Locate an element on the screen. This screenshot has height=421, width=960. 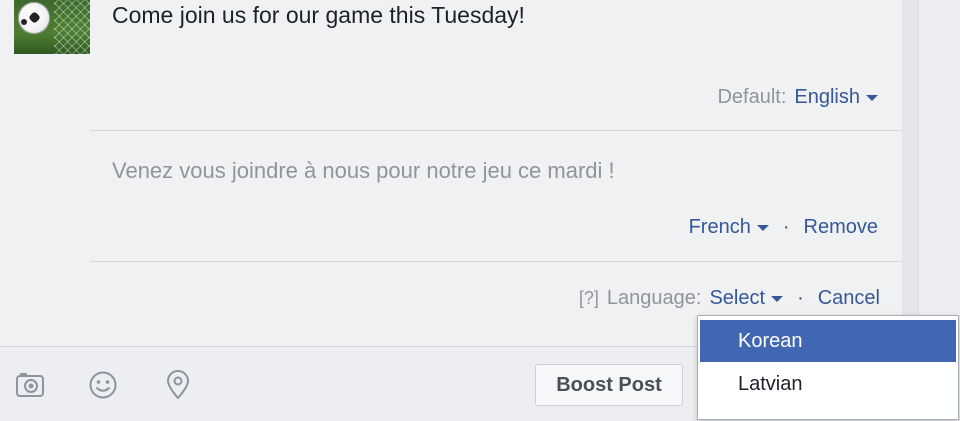
remove-translation-link: Remove is located at coordinates (841, 227).